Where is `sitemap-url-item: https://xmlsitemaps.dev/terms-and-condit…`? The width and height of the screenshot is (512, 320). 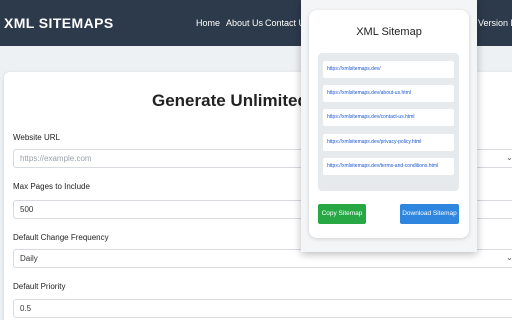
sitemap-url-item: https://xmlsitemaps.dev/terms-and-condit… is located at coordinates (388, 166).